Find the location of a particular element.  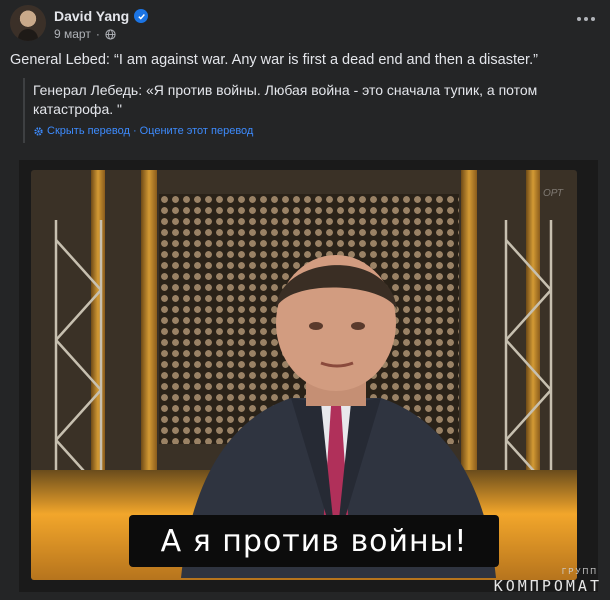

author-avatar is located at coordinates (28, 23).